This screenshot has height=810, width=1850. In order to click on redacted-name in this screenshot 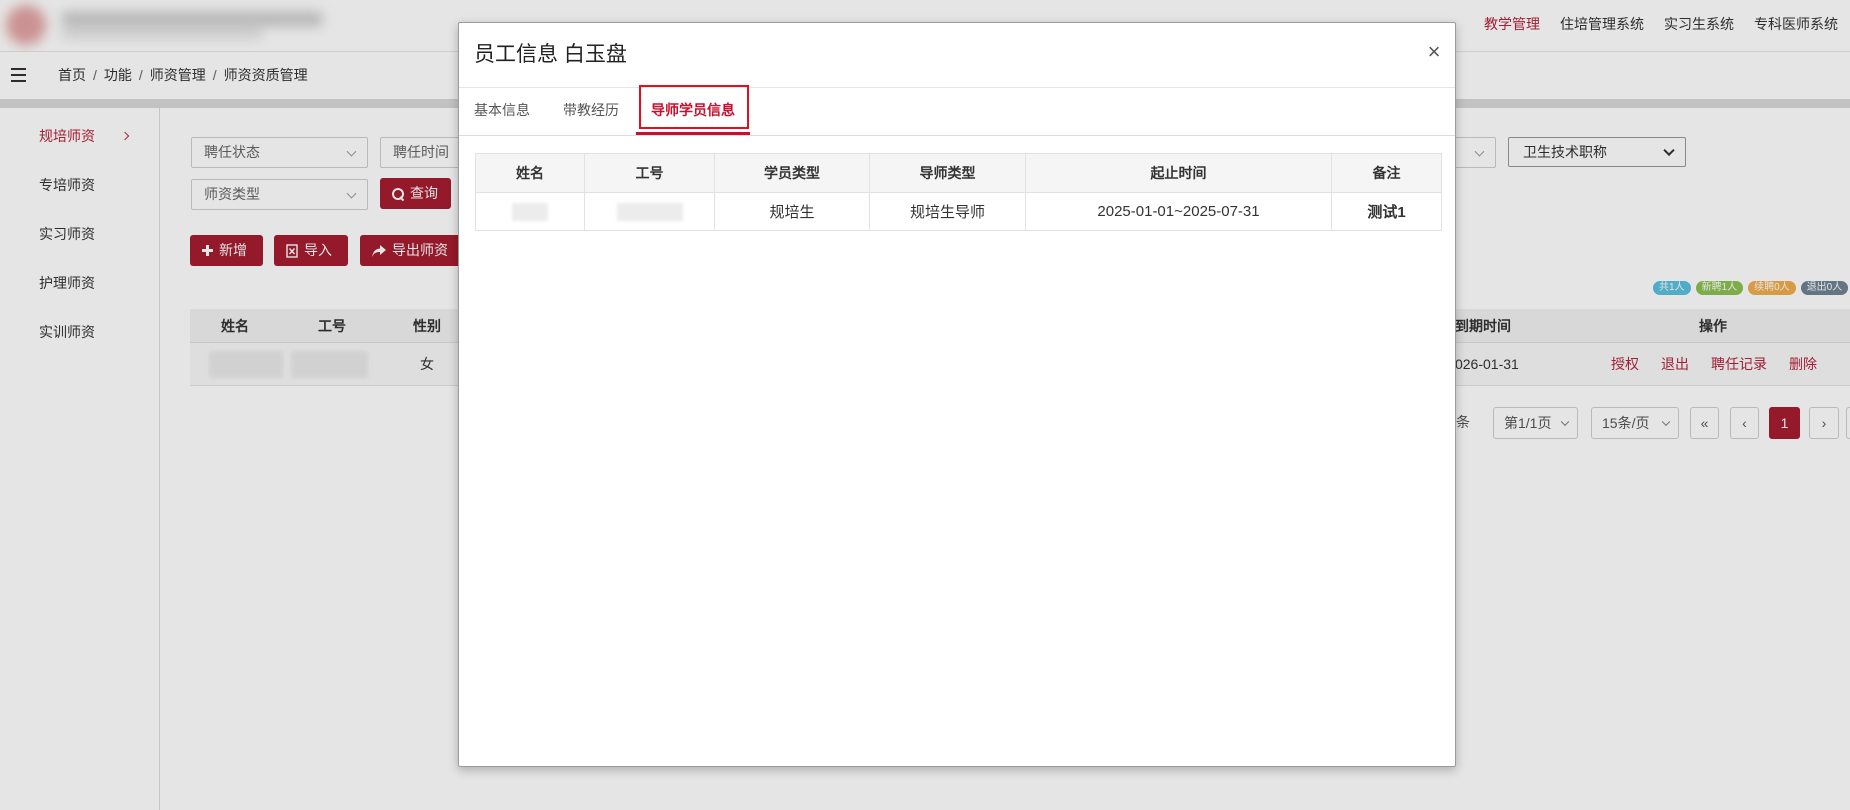, I will do `click(530, 211)`.